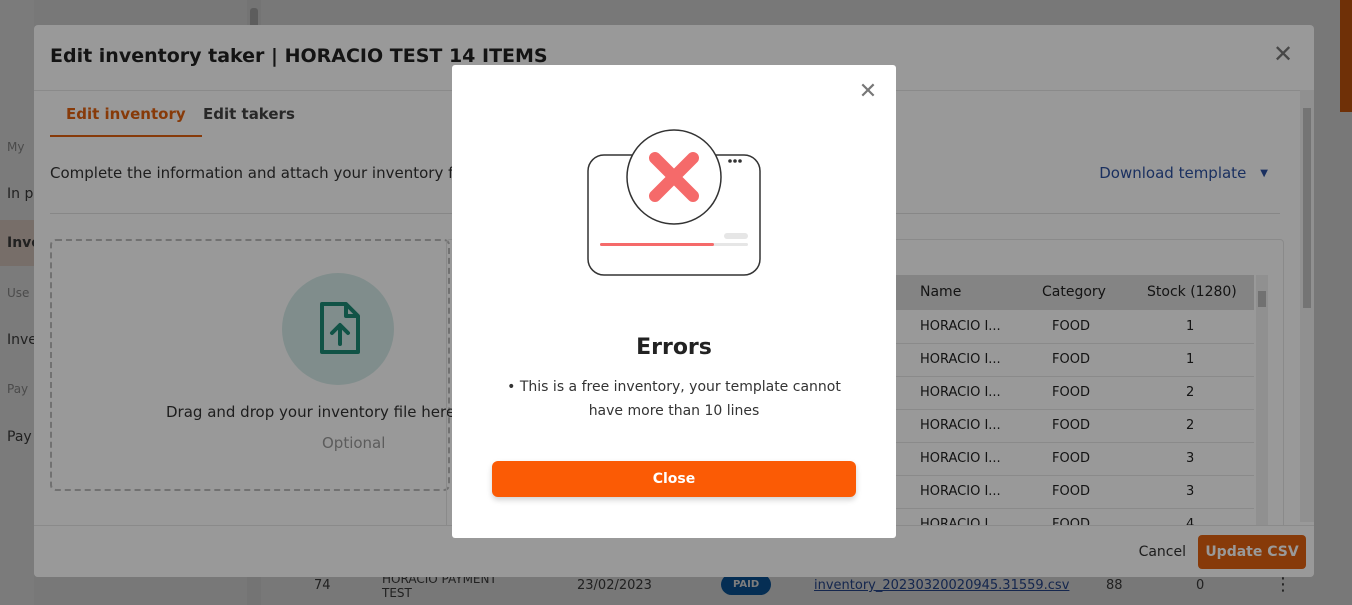  Describe the element at coordinates (674, 202) in the screenshot. I see `error-illustration-icon` at that location.